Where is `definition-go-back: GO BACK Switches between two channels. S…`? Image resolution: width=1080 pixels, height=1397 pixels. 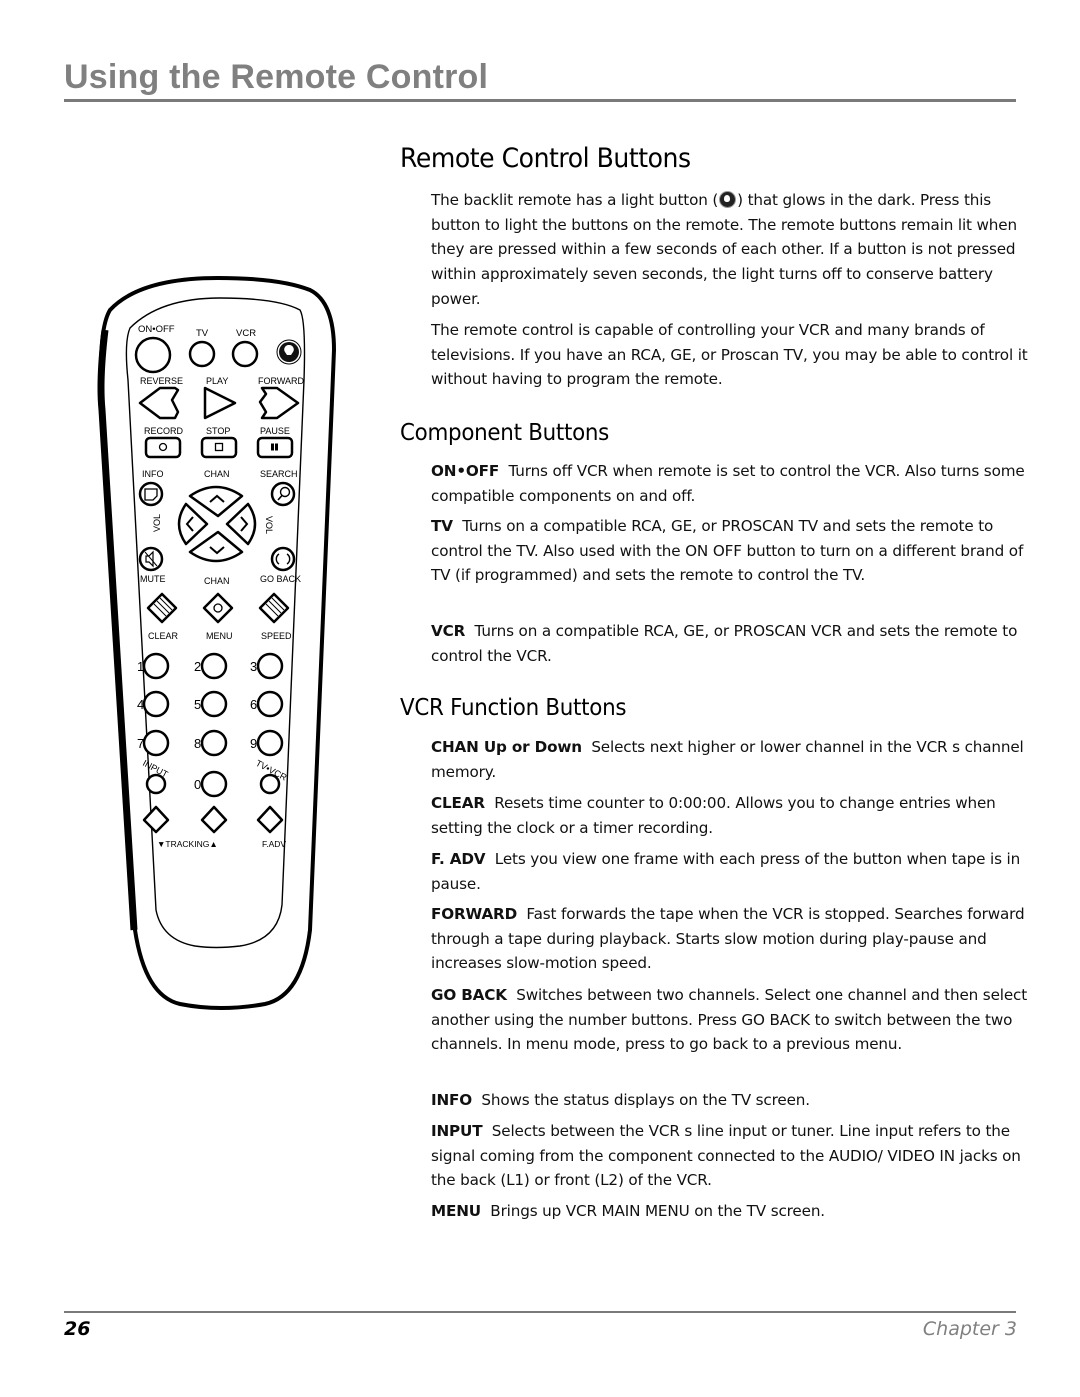 definition-go-back: GO BACK Switches between two channels. S… is located at coordinates (731, 1020).